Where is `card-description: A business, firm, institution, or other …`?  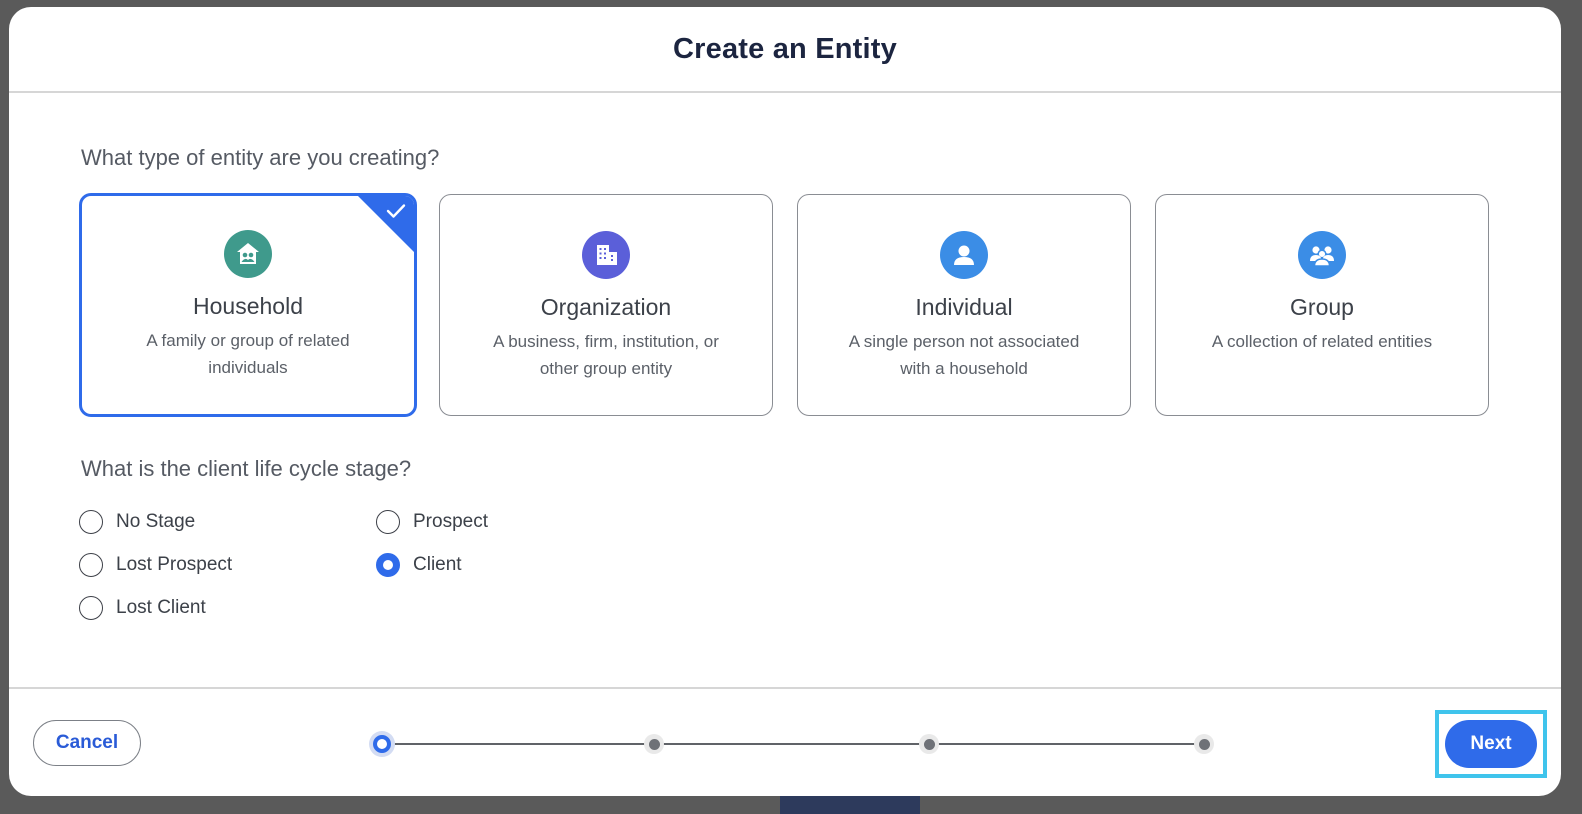 card-description: A business, firm, institution, or other … is located at coordinates (606, 355).